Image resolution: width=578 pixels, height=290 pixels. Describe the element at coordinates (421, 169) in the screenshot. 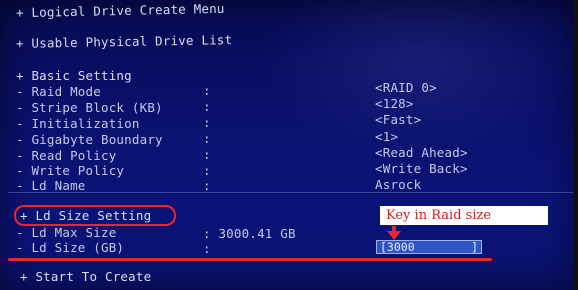

I see `setting-write-policy-value: <Write Back>` at that location.